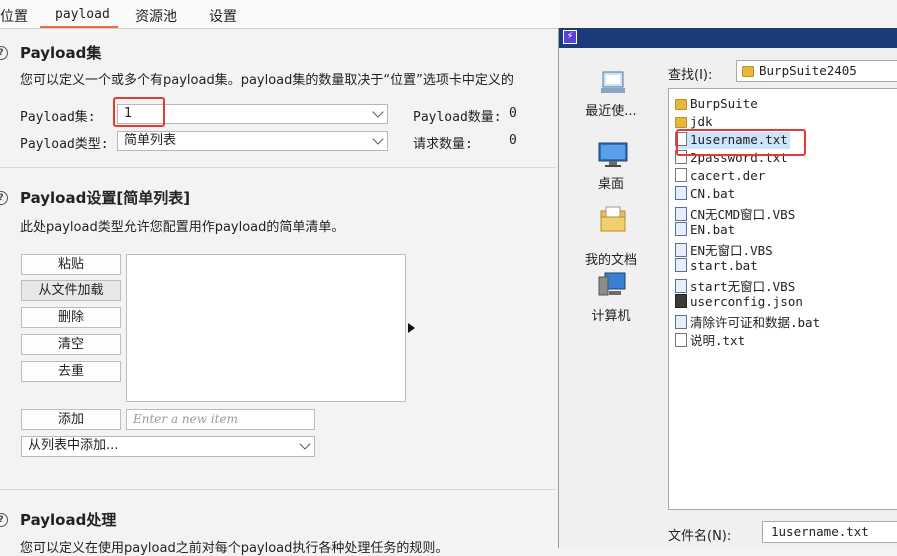 The height and width of the screenshot is (556, 897). Describe the element at coordinates (71, 264) in the screenshot. I see `paste-button: 粘贴` at that location.